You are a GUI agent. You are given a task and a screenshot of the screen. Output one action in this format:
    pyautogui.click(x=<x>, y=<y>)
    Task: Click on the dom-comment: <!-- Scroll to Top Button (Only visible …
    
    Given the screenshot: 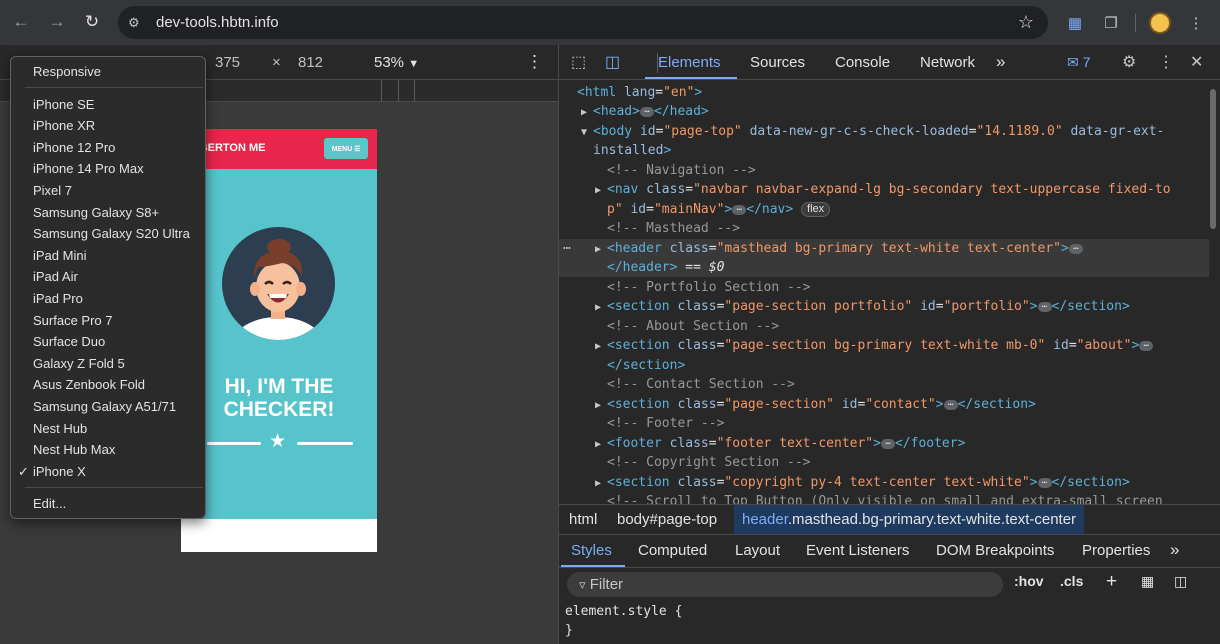 What is the action you would take?
    pyautogui.click(x=884, y=498)
    